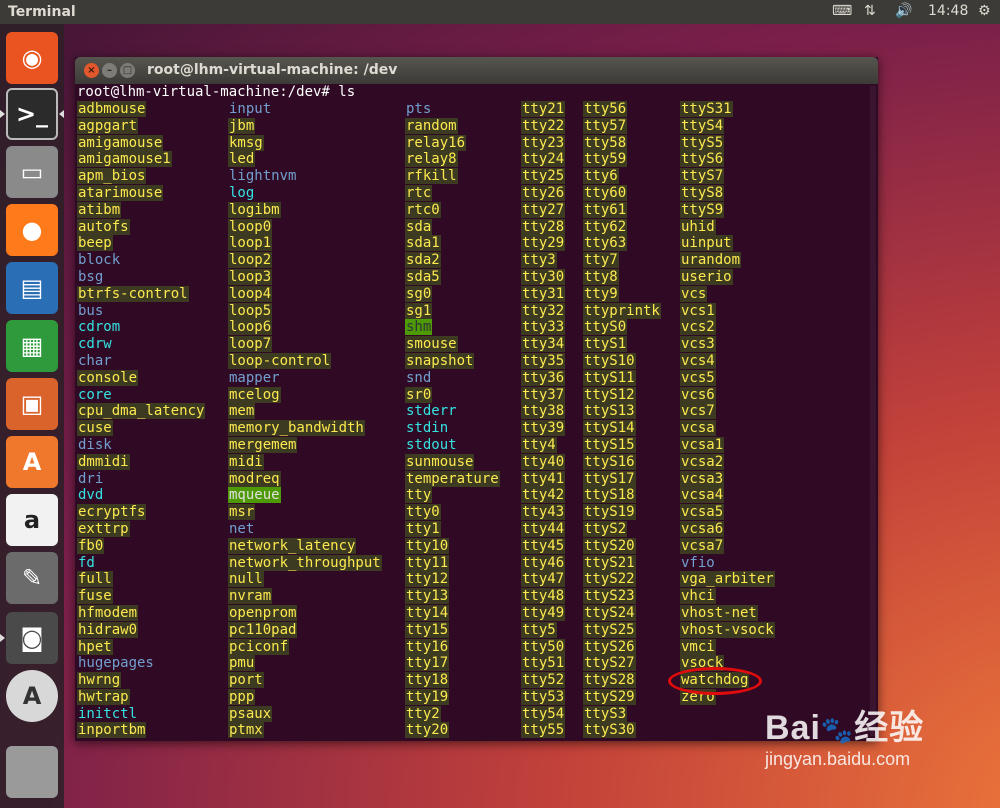  I want to click on entry-name: ttyS3, so click(605, 713).